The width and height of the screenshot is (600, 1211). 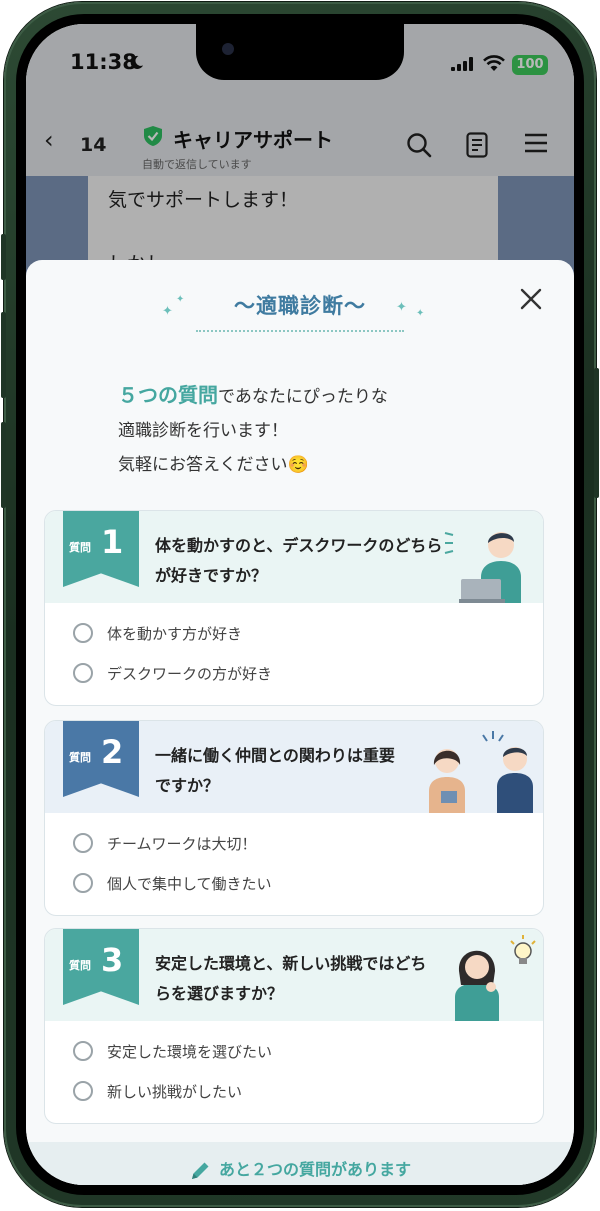 What do you see at coordinates (175, 1091) in the screenshot?
I see `option-label: 新しい挑戦がしたい` at bounding box center [175, 1091].